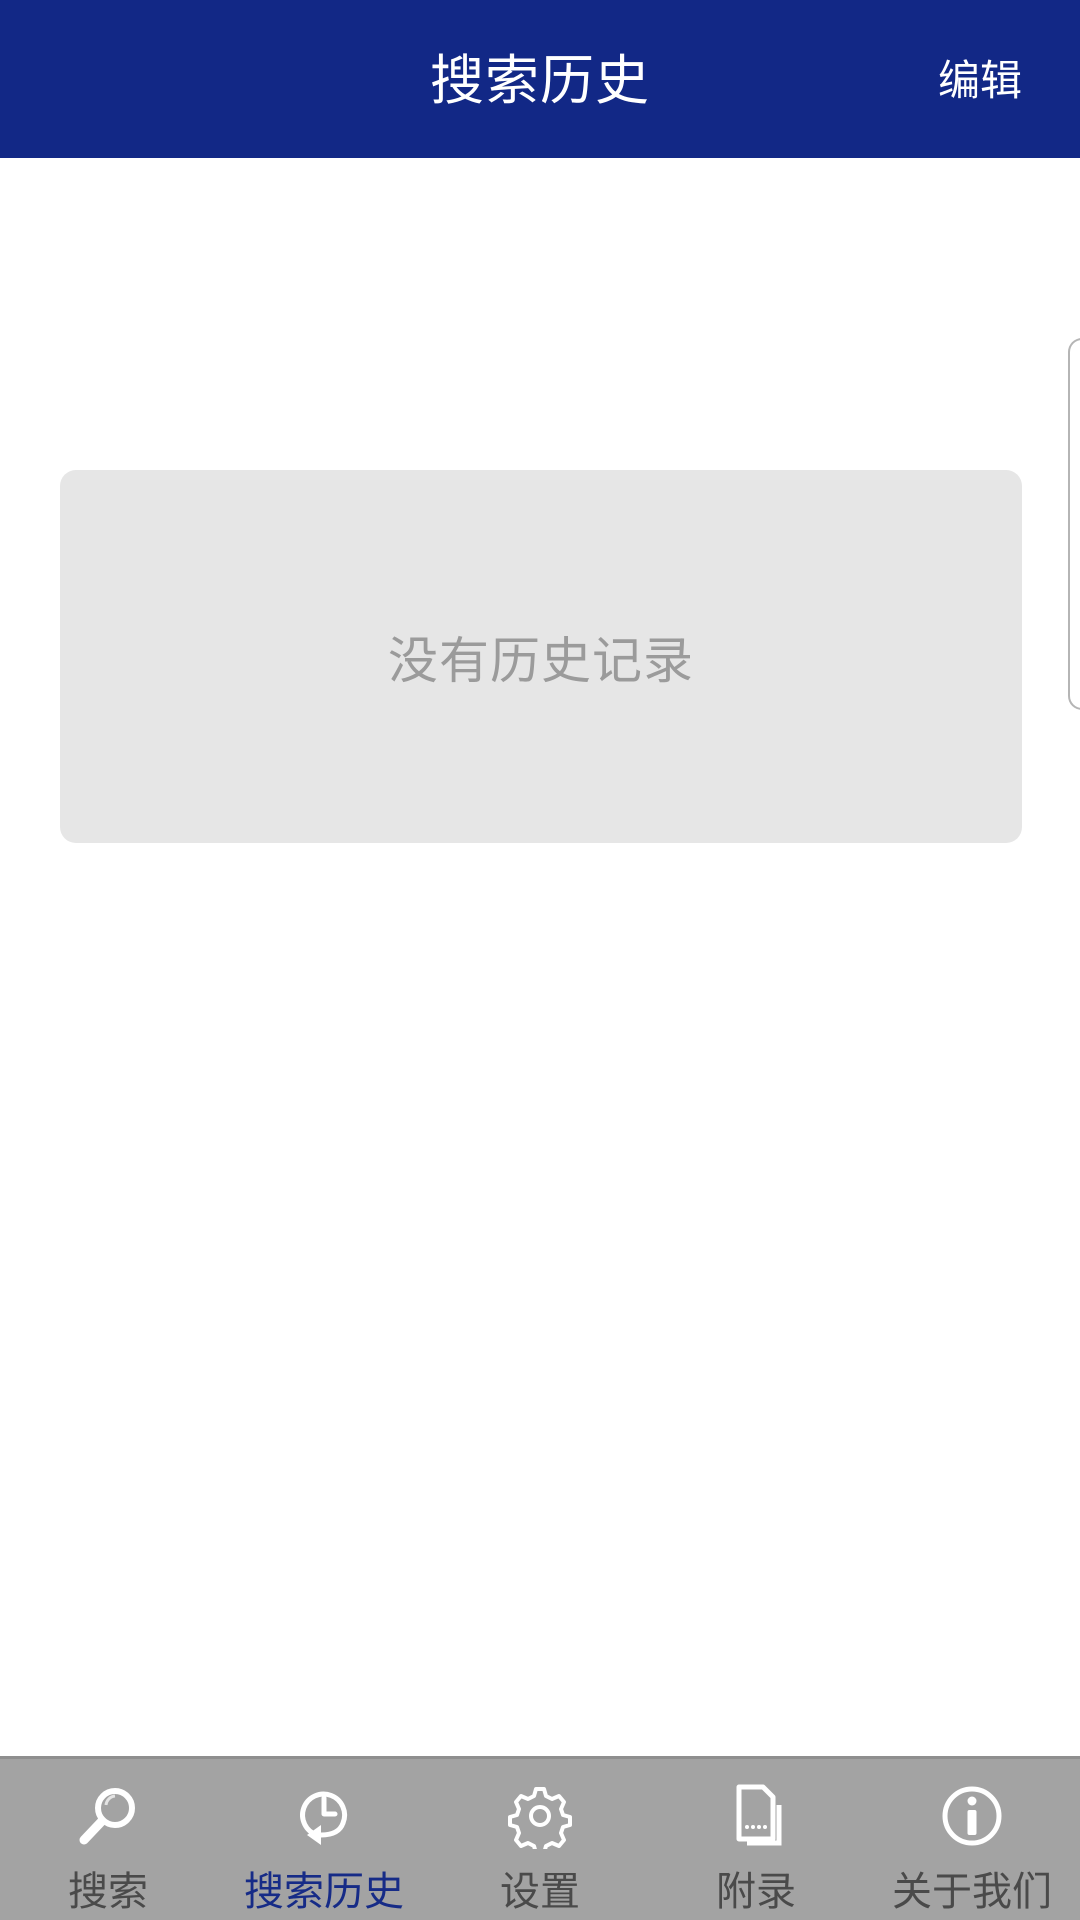  What do you see at coordinates (972, 1816) in the screenshot?
I see `info-icon` at bounding box center [972, 1816].